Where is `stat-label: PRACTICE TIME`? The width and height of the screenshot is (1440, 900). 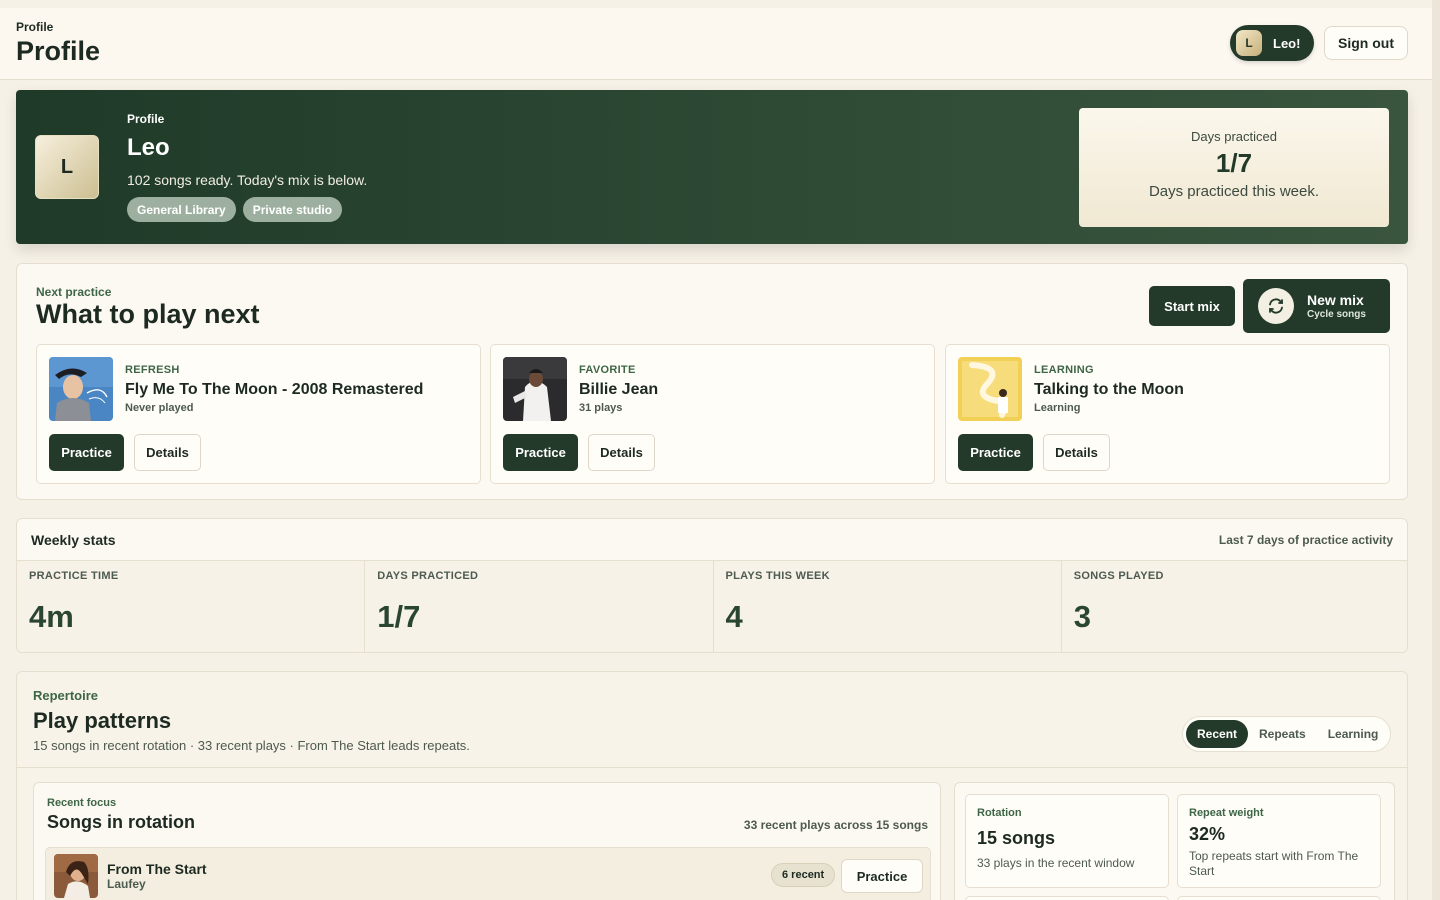
stat-label: PRACTICE TIME is located at coordinates (74, 576).